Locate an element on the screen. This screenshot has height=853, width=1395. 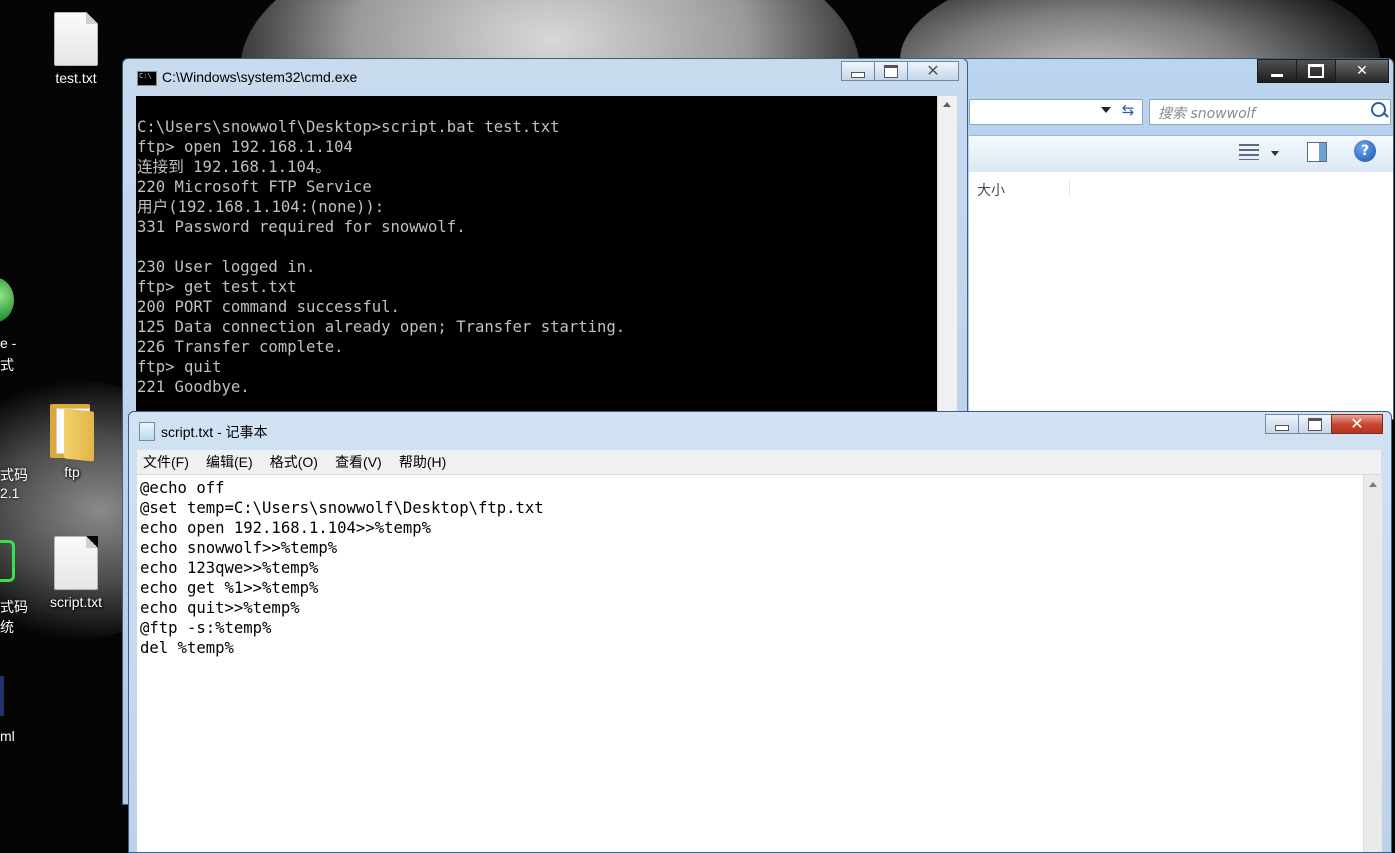
desktop-icon-label: ml is located at coordinates (7, 736).